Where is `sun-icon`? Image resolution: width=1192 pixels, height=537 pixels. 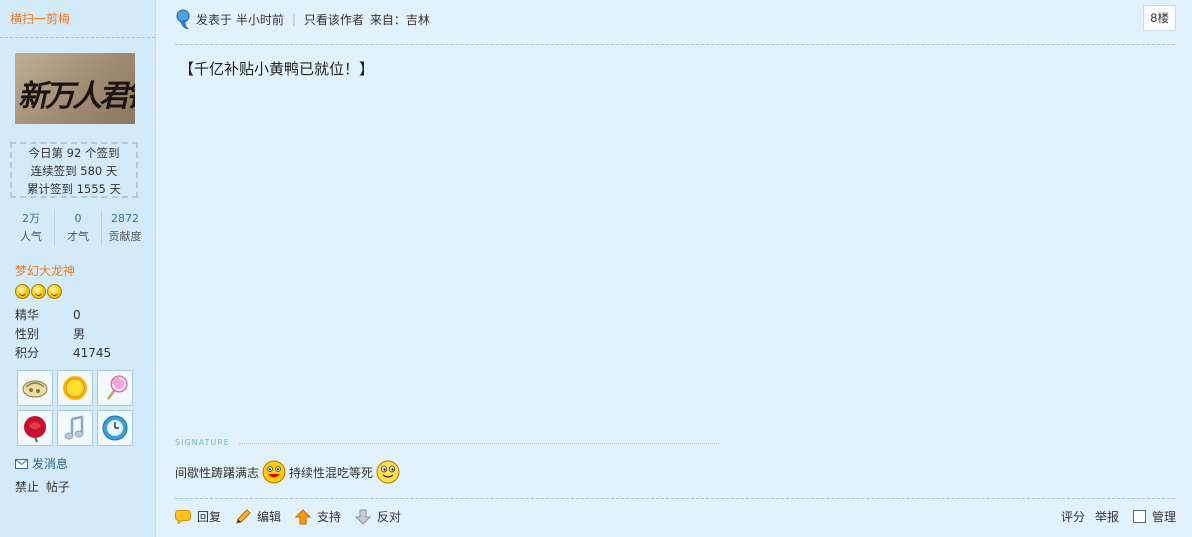
sun-icon is located at coordinates (75, 388).